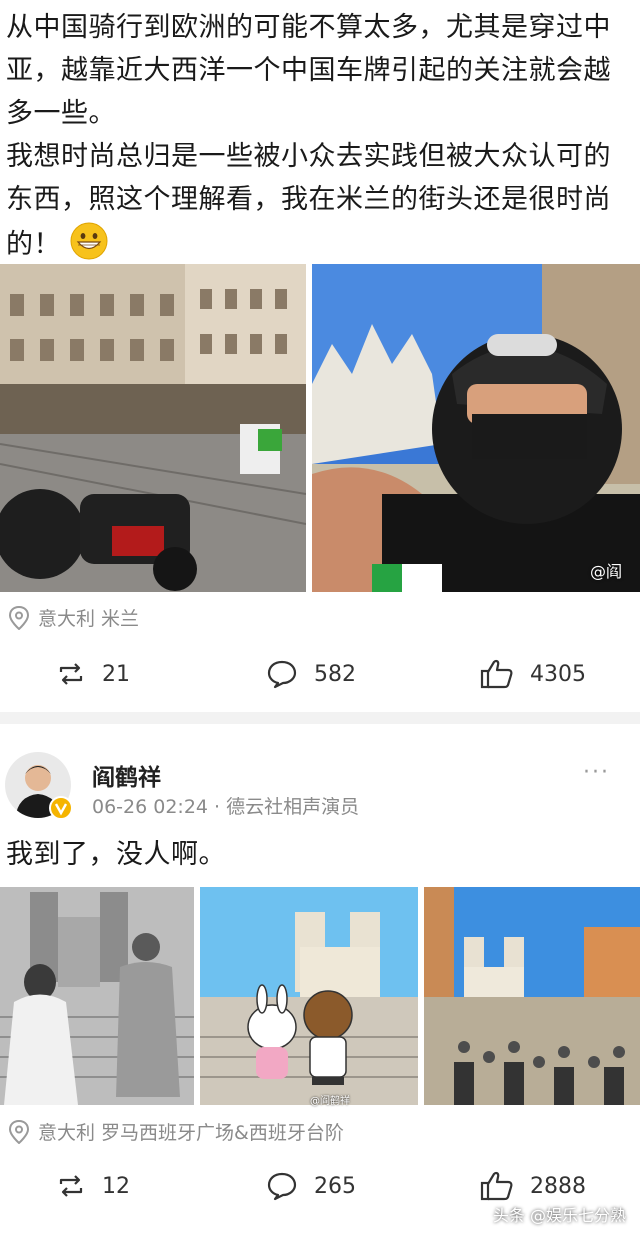  What do you see at coordinates (335, 1186) in the screenshot?
I see `comment-count: 265` at bounding box center [335, 1186].